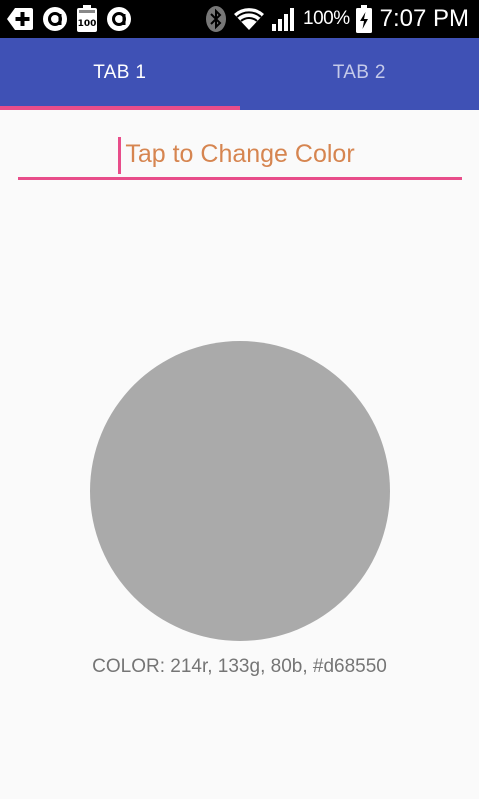 Image resolution: width=479 pixels, height=799 pixels. I want to click on status-clock: 7:07 PM, so click(424, 18).